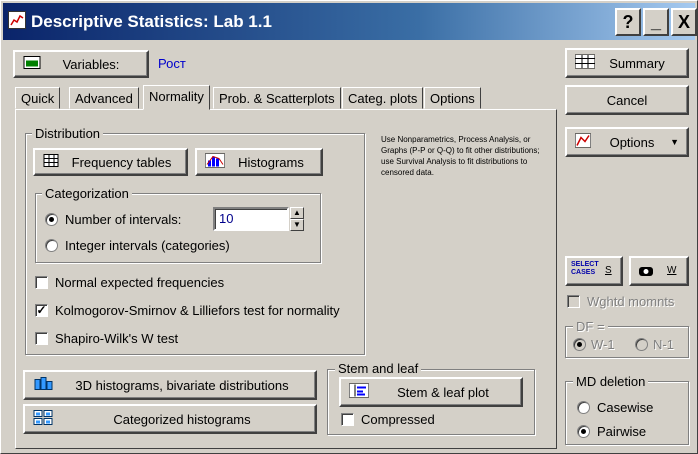 This screenshot has width=698, height=454. What do you see at coordinates (41, 282) in the screenshot?
I see `normal-expected-checkbox` at bounding box center [41, 282].